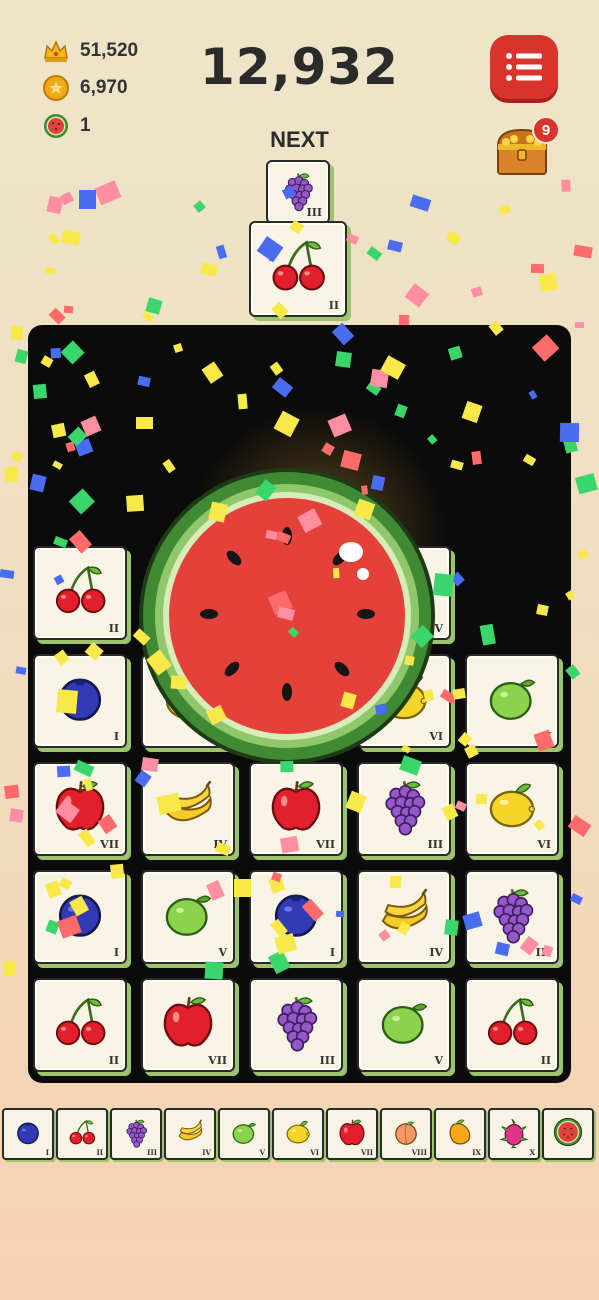  I want to click on legend-tile-watermelon, so click(568, 1134).